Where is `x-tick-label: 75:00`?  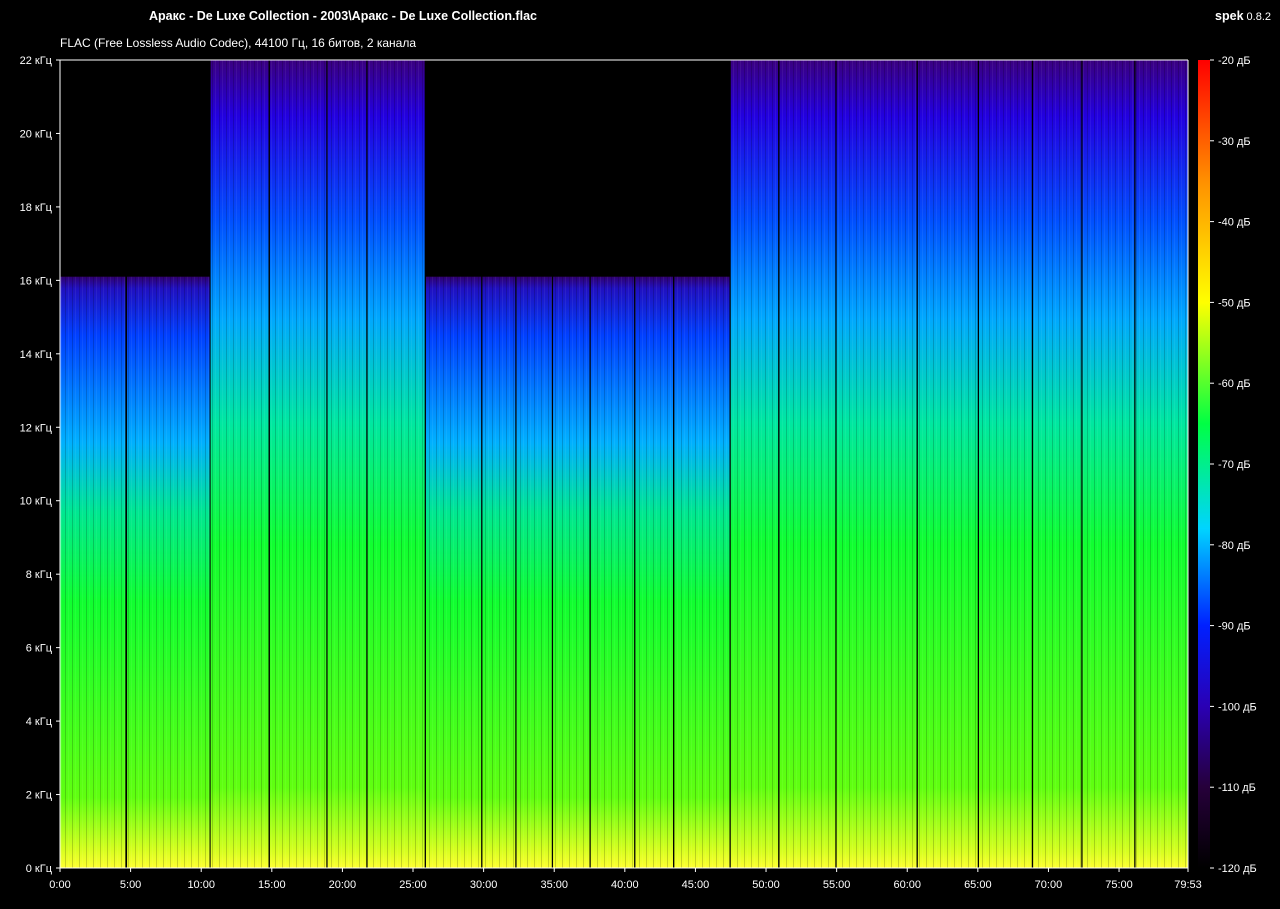
x-tick-label: 75:00 is located at coordinates (1119, 885).